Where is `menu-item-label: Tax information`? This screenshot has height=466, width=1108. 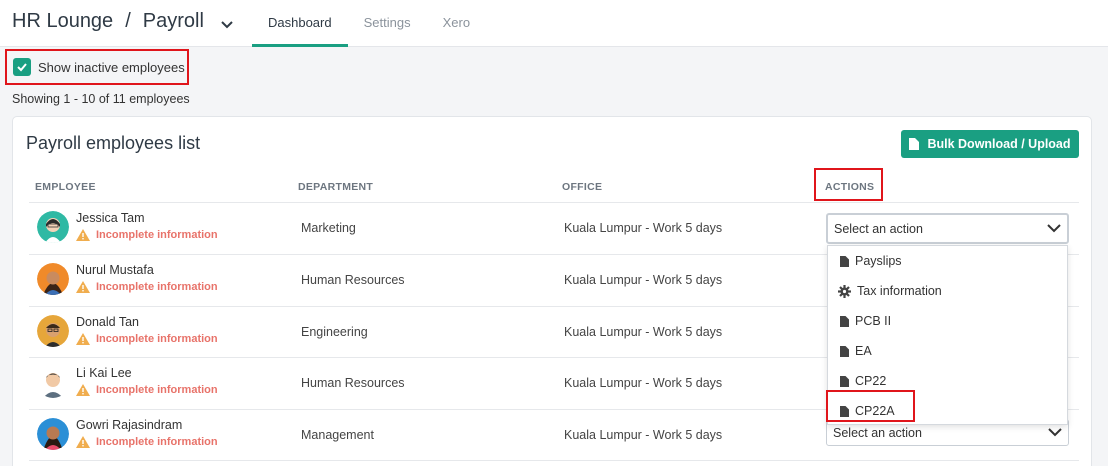 menu-item-label: Tax information is located at coordinates (899, 291).